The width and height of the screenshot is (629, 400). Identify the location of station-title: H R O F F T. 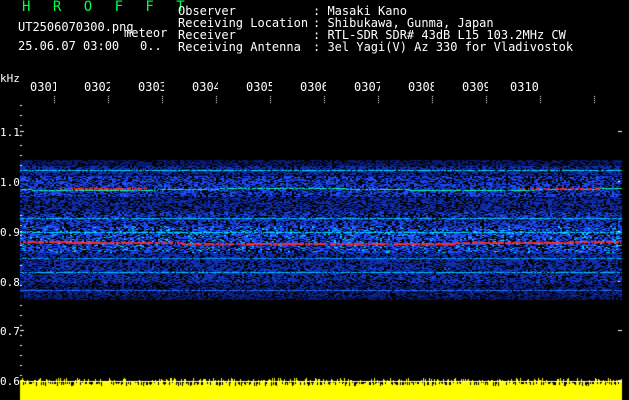
(107, 7).